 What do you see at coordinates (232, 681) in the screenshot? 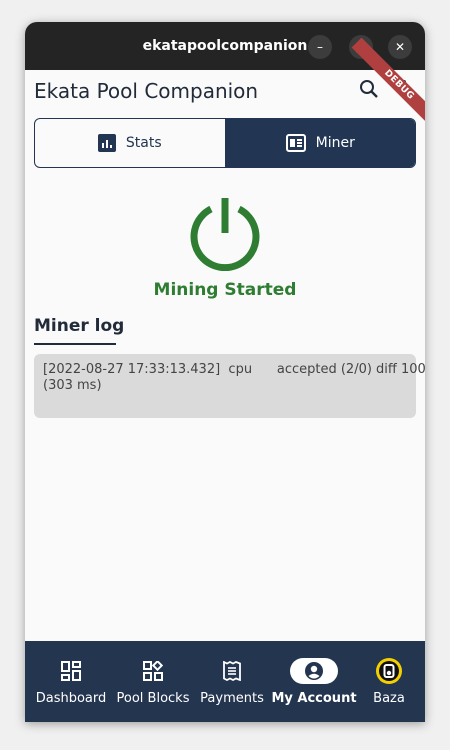
I see `nav-payments: Payments` at bounding box center [232, 681].